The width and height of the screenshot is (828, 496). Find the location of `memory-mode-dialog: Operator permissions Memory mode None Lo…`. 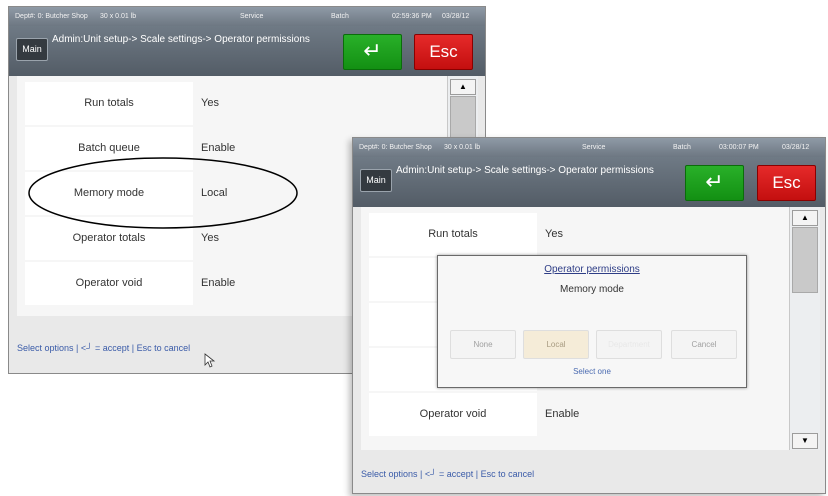

memory-mode-dialog: Operator permissions Memory mode None Lo… is located at coordinates (592, 321).